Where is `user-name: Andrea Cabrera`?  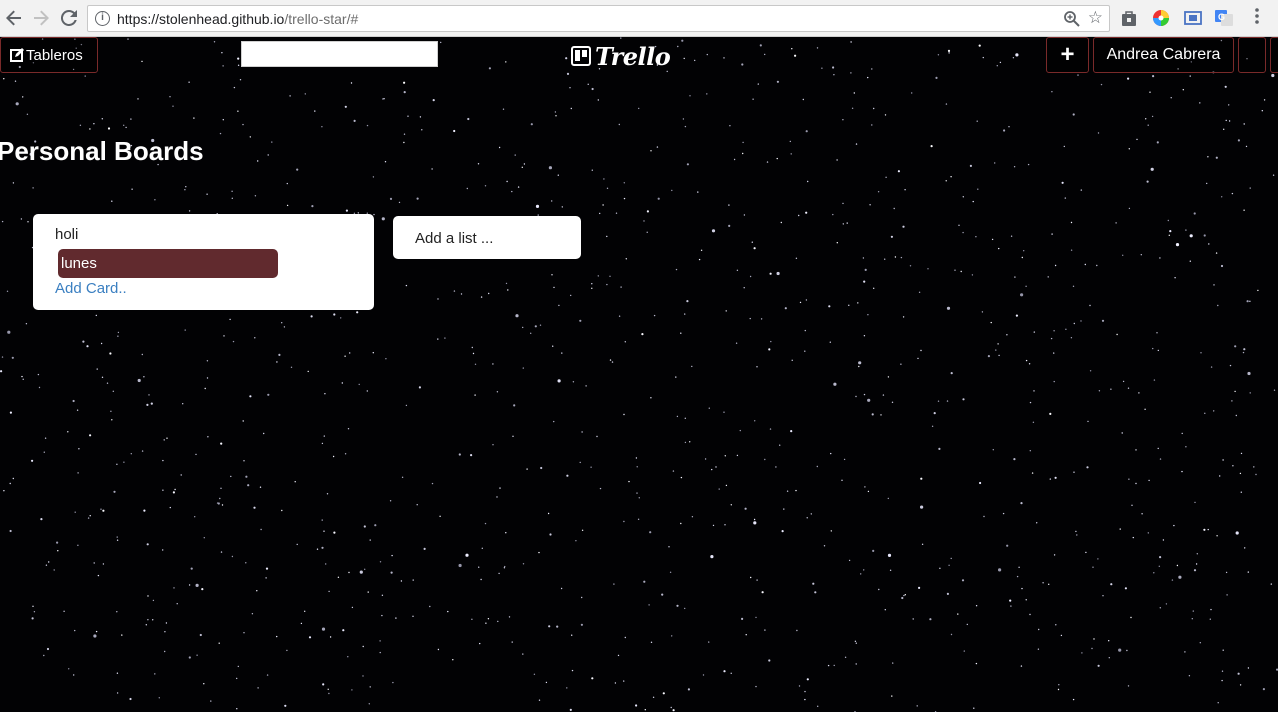
user-name: Andrea Cabrera is located at coordinates (1163, 54).